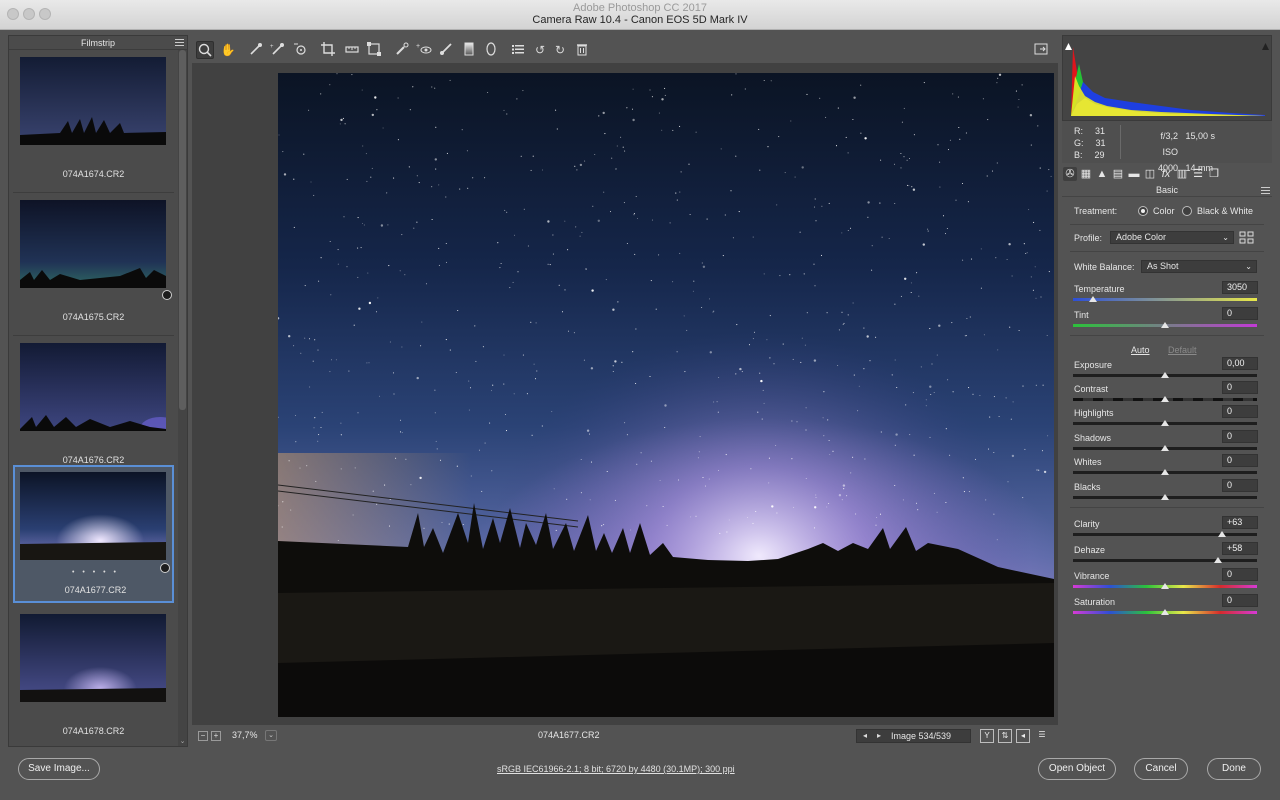 Image resolution: width=1280 pixels, height=800 pixels. Describe the element at coordinates (1265, 190) in the screenshot. I see `panel-menu-icon` at that location.